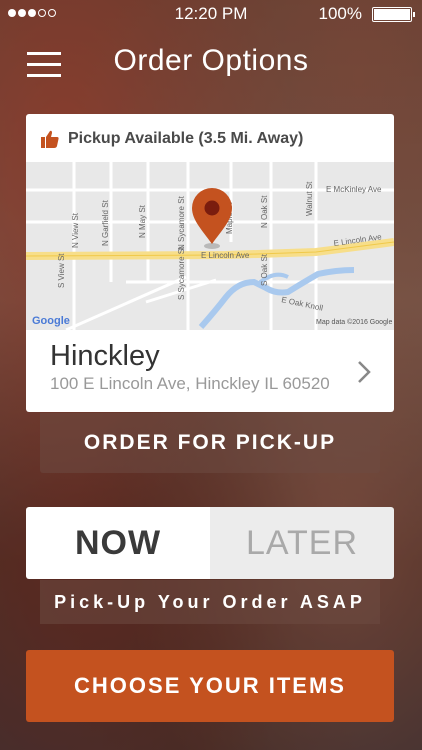  What do you see at coordinates (264, 269) in the screenshot?
I see `street-label: S Oak St` at bounding box center [264, 269].